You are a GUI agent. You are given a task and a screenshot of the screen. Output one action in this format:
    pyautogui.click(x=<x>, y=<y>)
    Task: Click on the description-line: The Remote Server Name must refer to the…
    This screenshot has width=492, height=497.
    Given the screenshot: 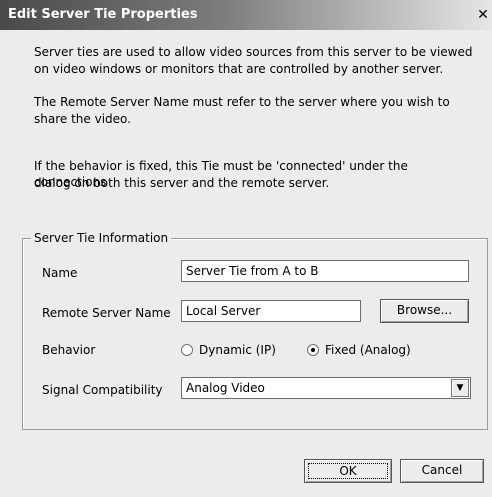 What is the action you would take?
    pyautogui.click(x=242, y=102)
    